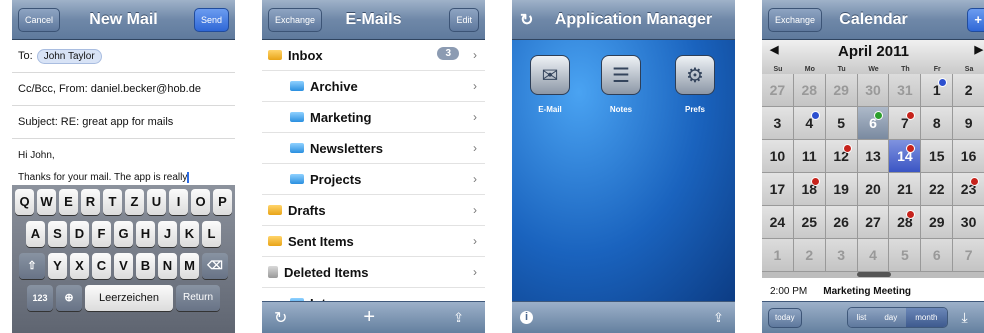 This screenshot has width=984, height=333. I want to click on key-y: Y, so click(57, 266).